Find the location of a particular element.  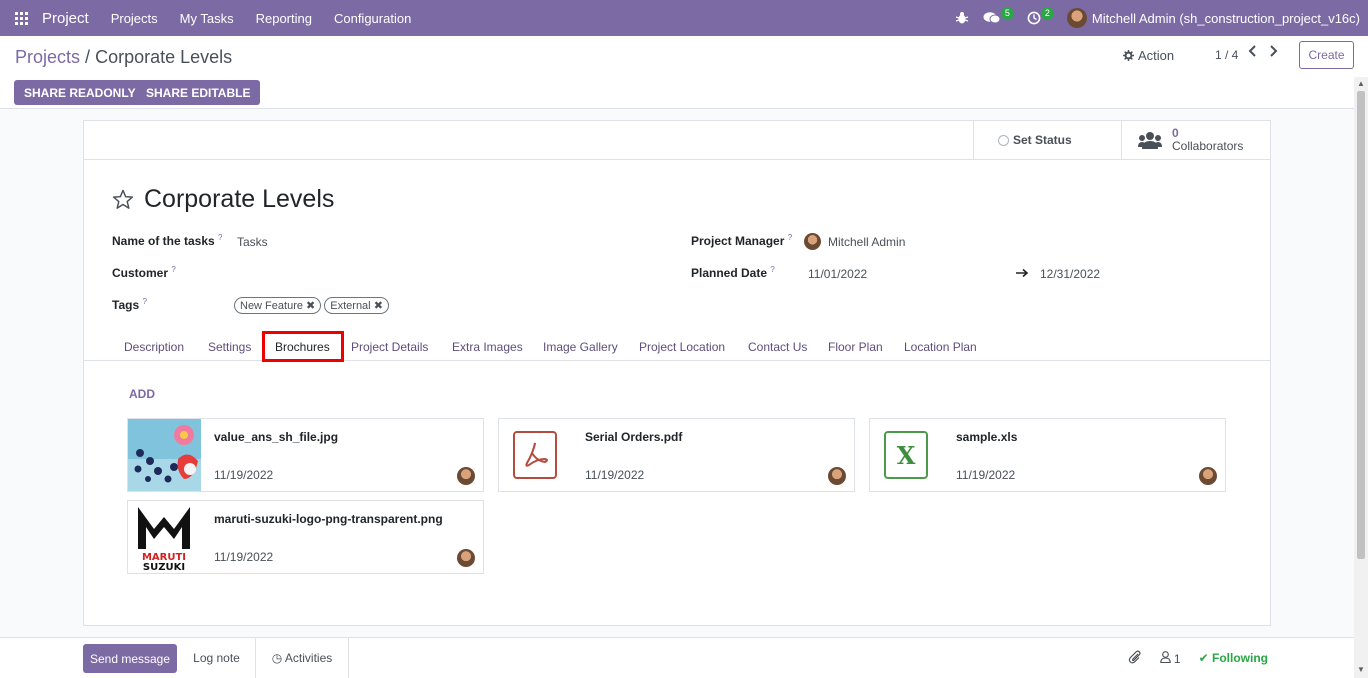

apps-menu-icon is located at coordinates (21, 18).